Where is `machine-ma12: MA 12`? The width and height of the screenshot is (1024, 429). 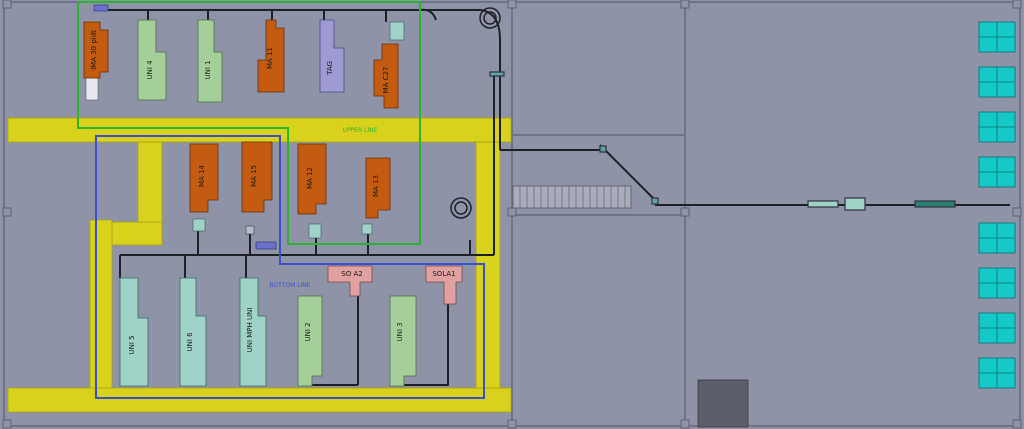
machine-ma12: MA 12 is located at coordinates (312, 179).